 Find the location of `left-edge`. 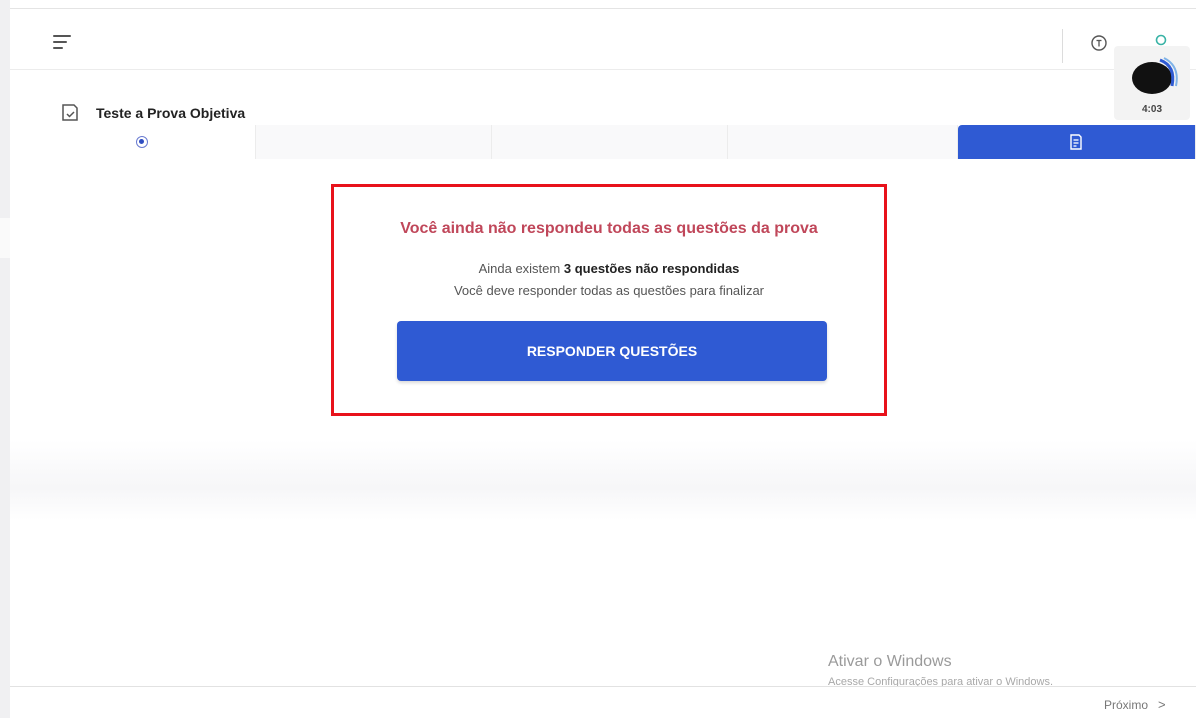

left-edge is located at coordinates (5, 359).